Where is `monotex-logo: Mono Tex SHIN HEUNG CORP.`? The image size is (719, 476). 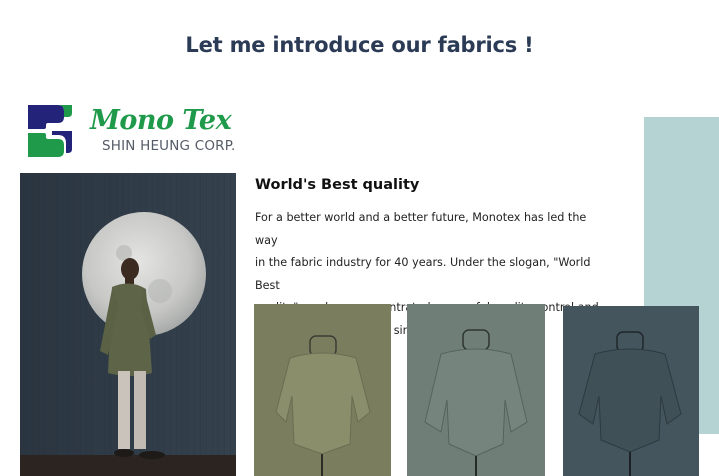
monotex-logo: Mono Tex SHIN HEUNG CORP. is located at coordinates (139, 132).